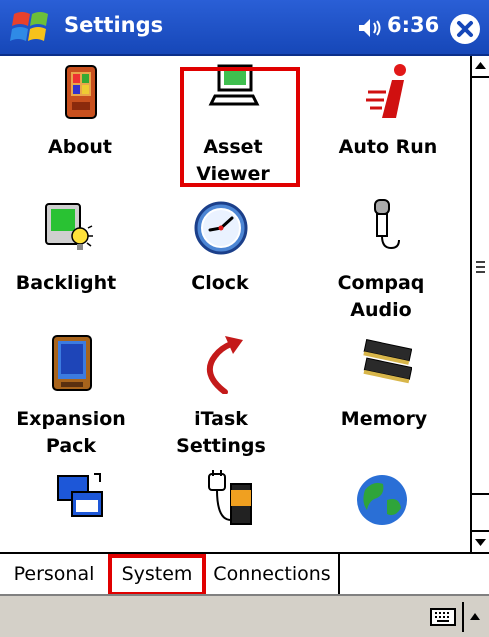 This screenshot has height=637, width=489. What do you see at coordinates (233, 127) in the screenshot?
I see `item-asset-viewer: Asset Viewer` at bounding box center [233, 127].